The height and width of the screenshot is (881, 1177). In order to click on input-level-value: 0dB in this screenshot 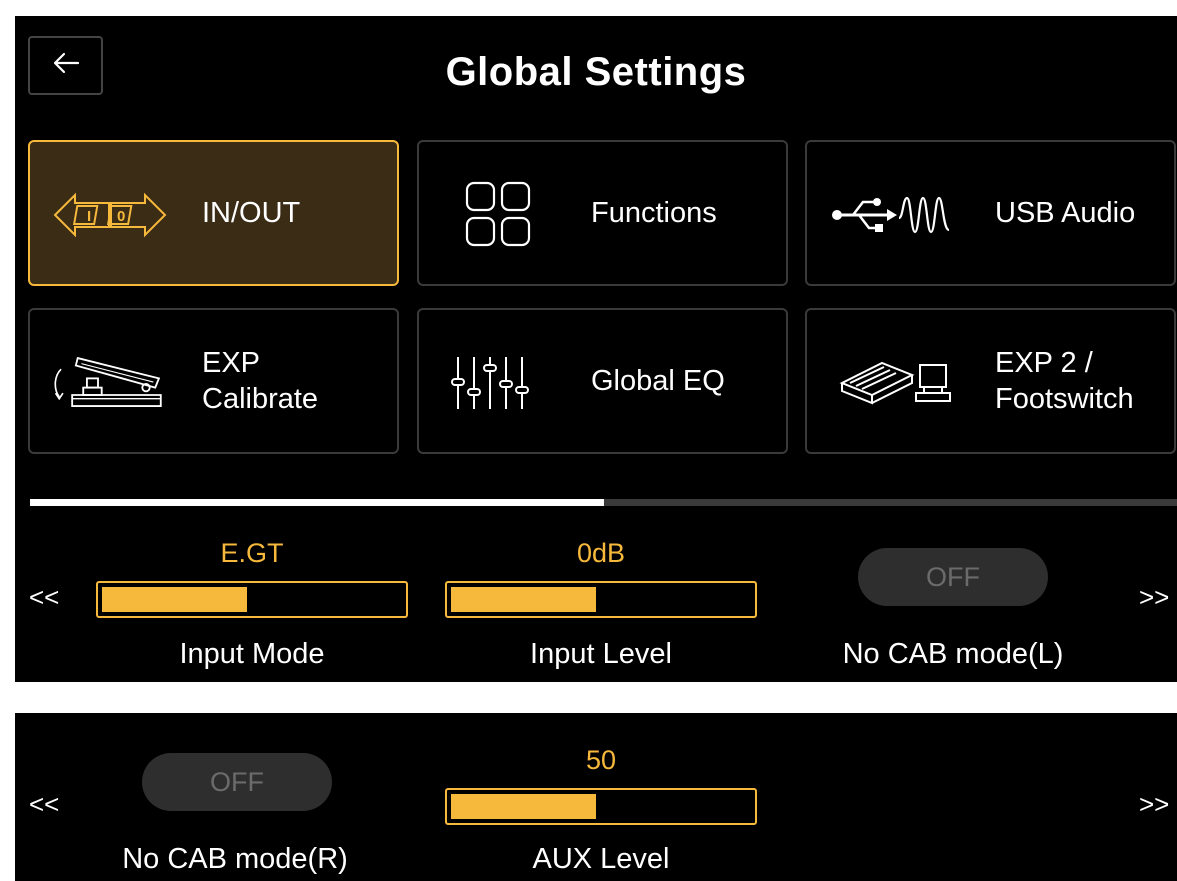, I will do `click(601, 553)`.